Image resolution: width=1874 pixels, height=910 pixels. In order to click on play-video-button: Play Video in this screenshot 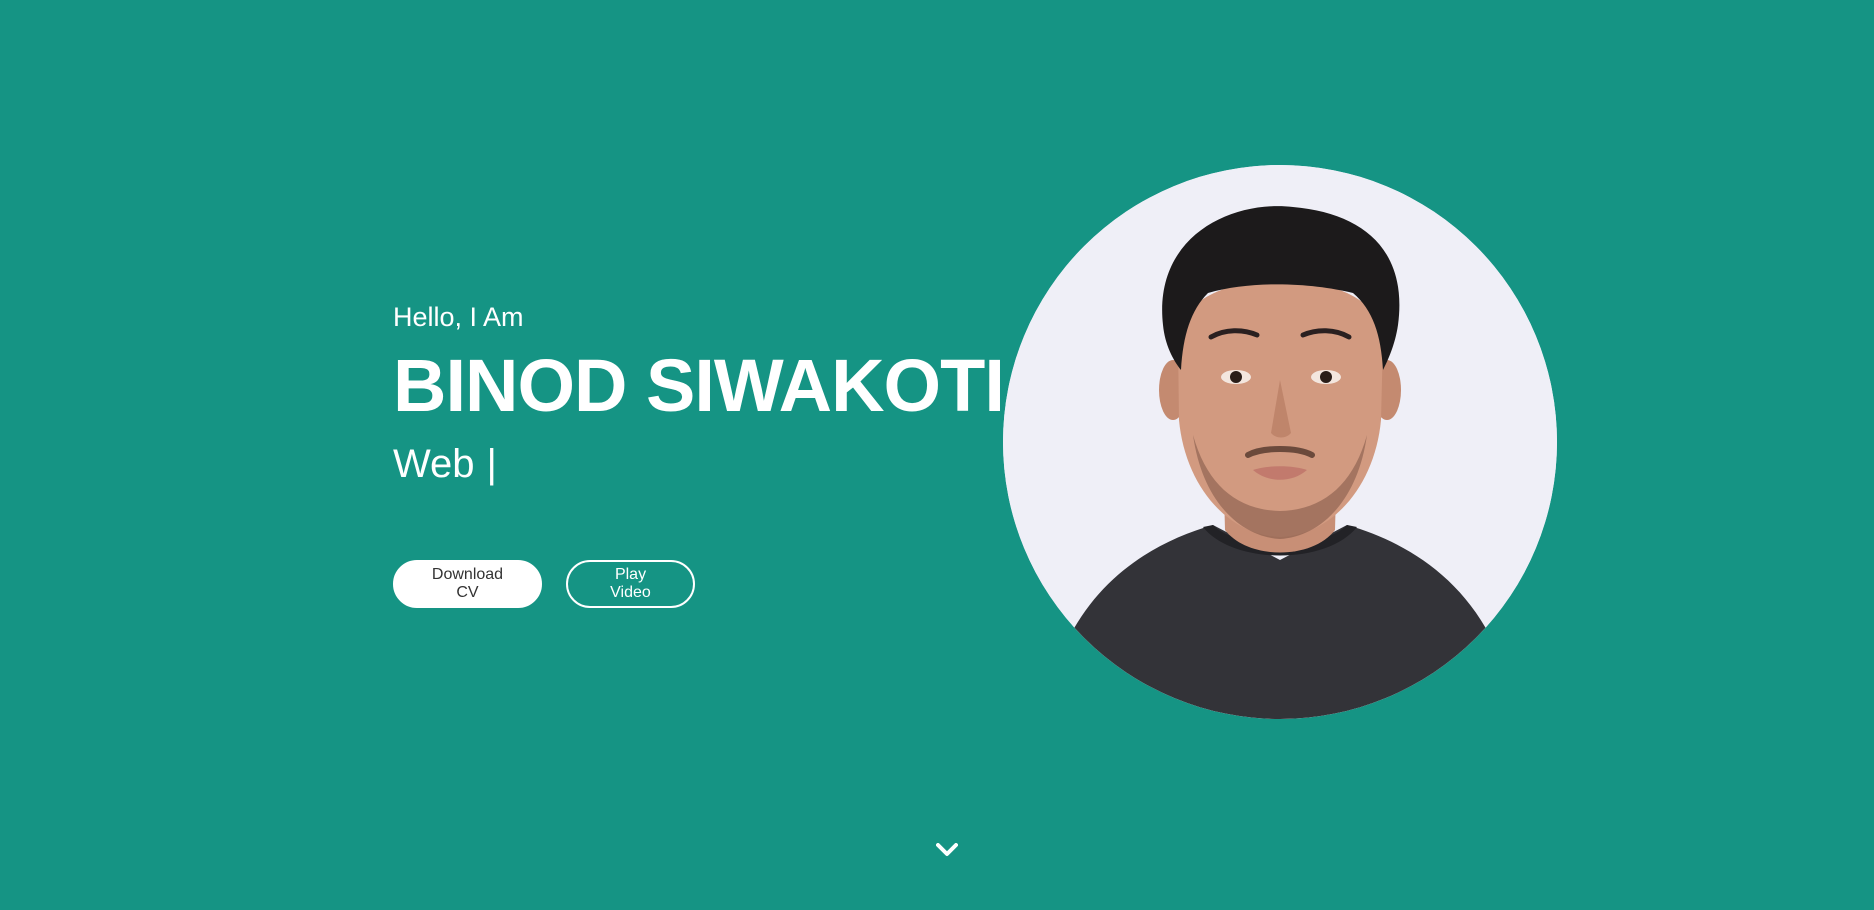, I will do `click(630, 584)`.